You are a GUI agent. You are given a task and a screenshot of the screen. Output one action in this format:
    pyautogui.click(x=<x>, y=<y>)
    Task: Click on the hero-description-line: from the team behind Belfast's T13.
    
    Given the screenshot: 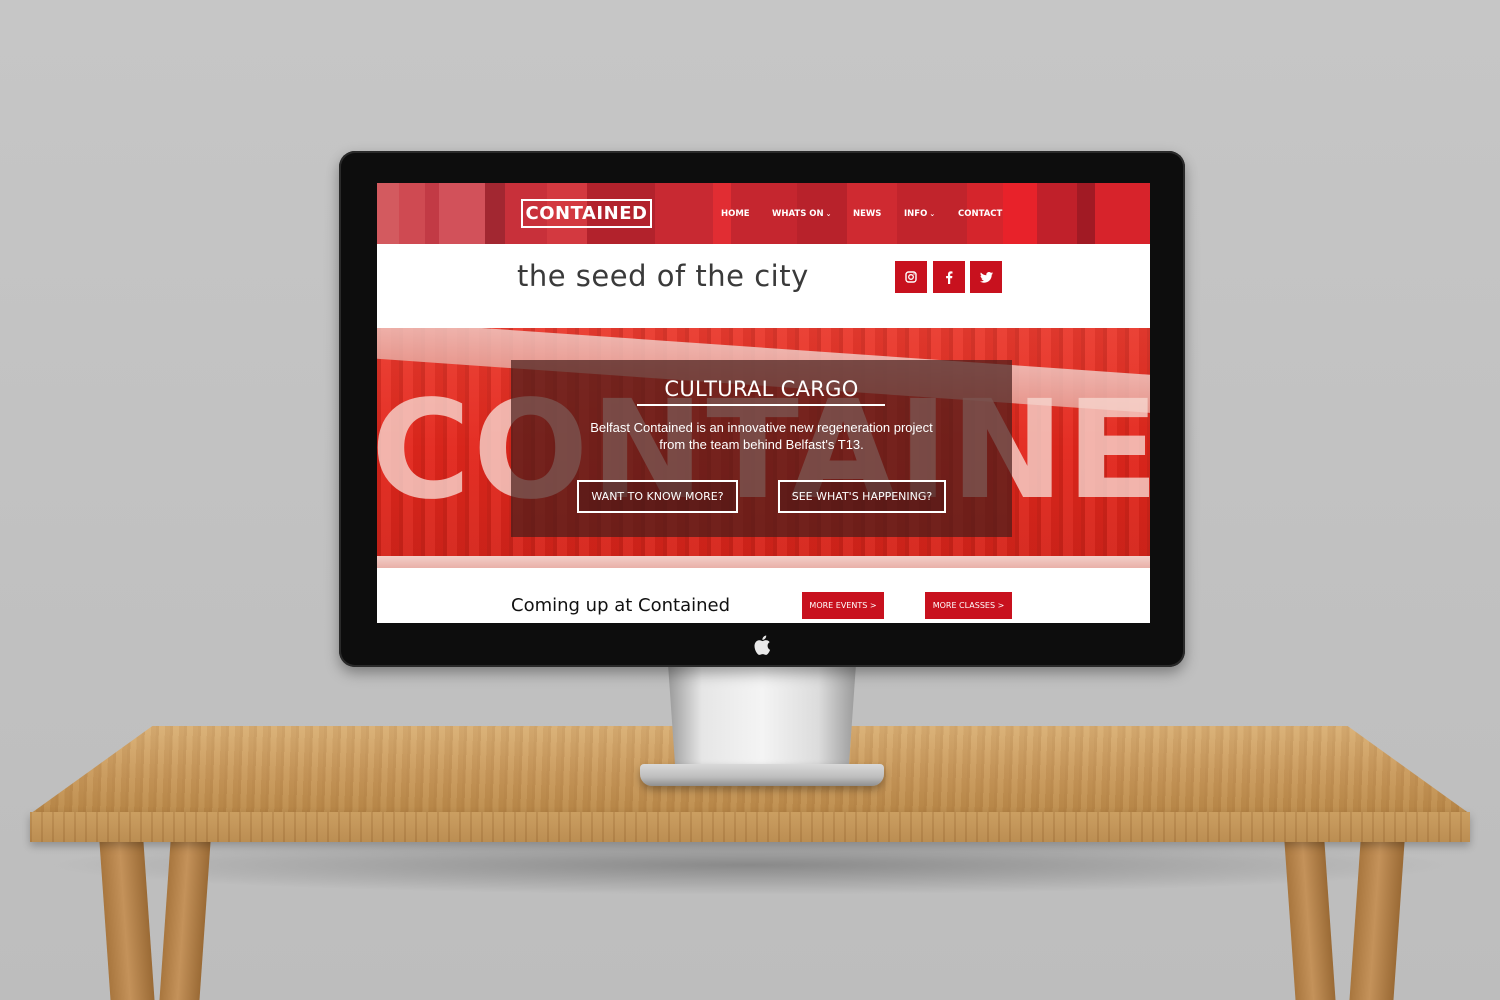 What is the action you would take?
    pyautogui.click(x=761, y=444)
    